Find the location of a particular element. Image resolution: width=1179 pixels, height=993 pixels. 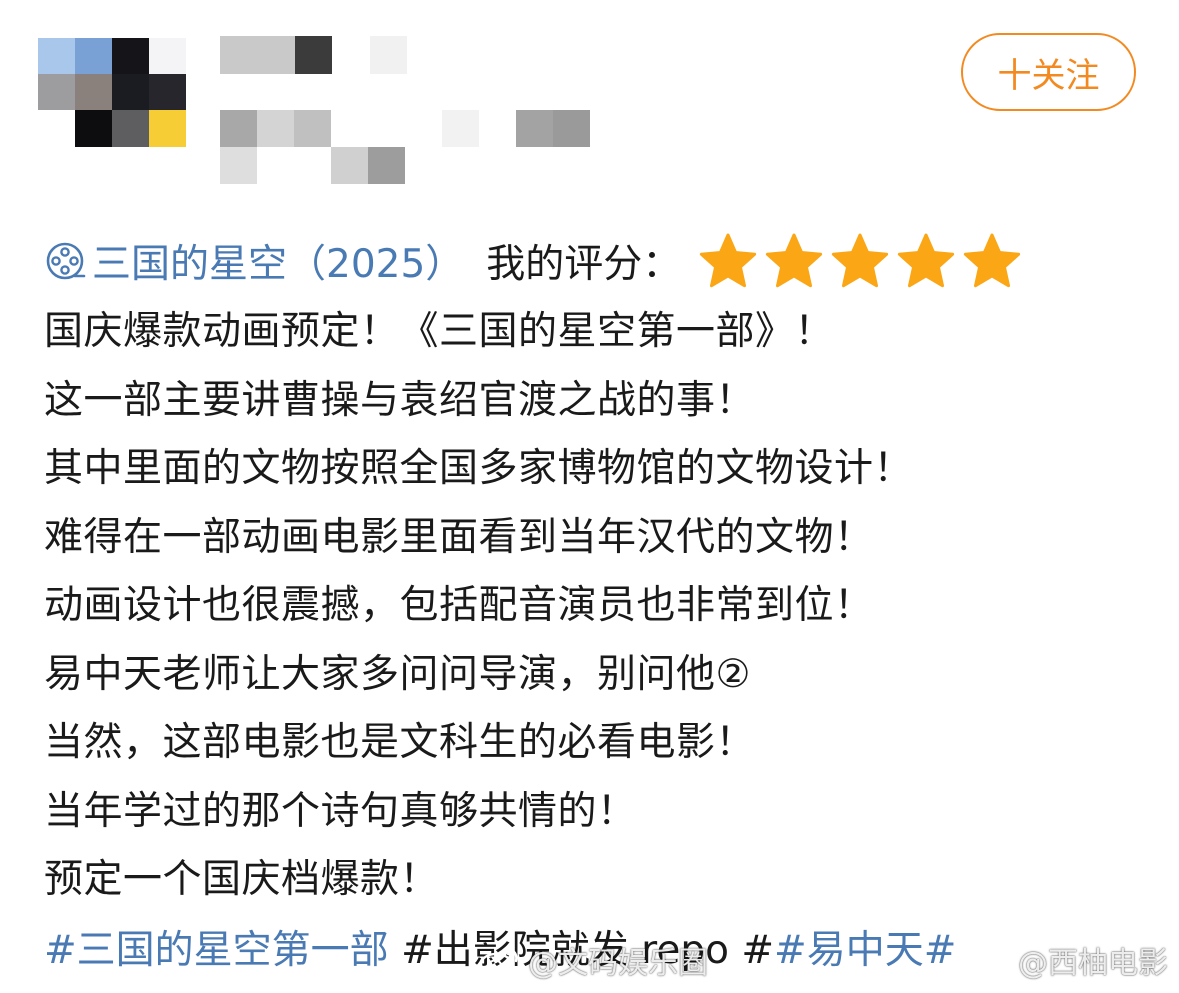

rating-label: 我的评分： is located at coordinates (584, 264).